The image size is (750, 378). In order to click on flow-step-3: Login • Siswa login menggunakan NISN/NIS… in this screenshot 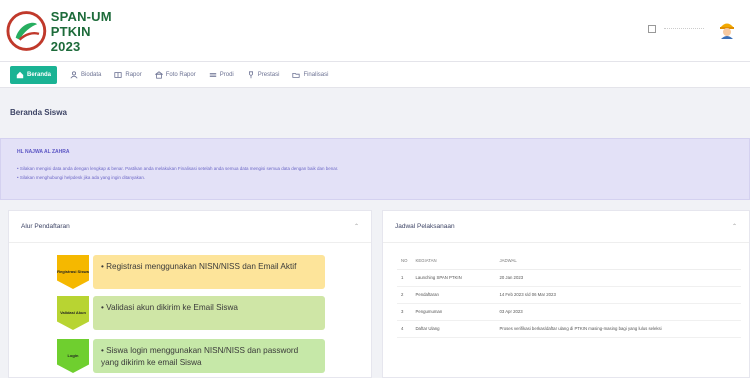, I will do `click(191, 356)`.